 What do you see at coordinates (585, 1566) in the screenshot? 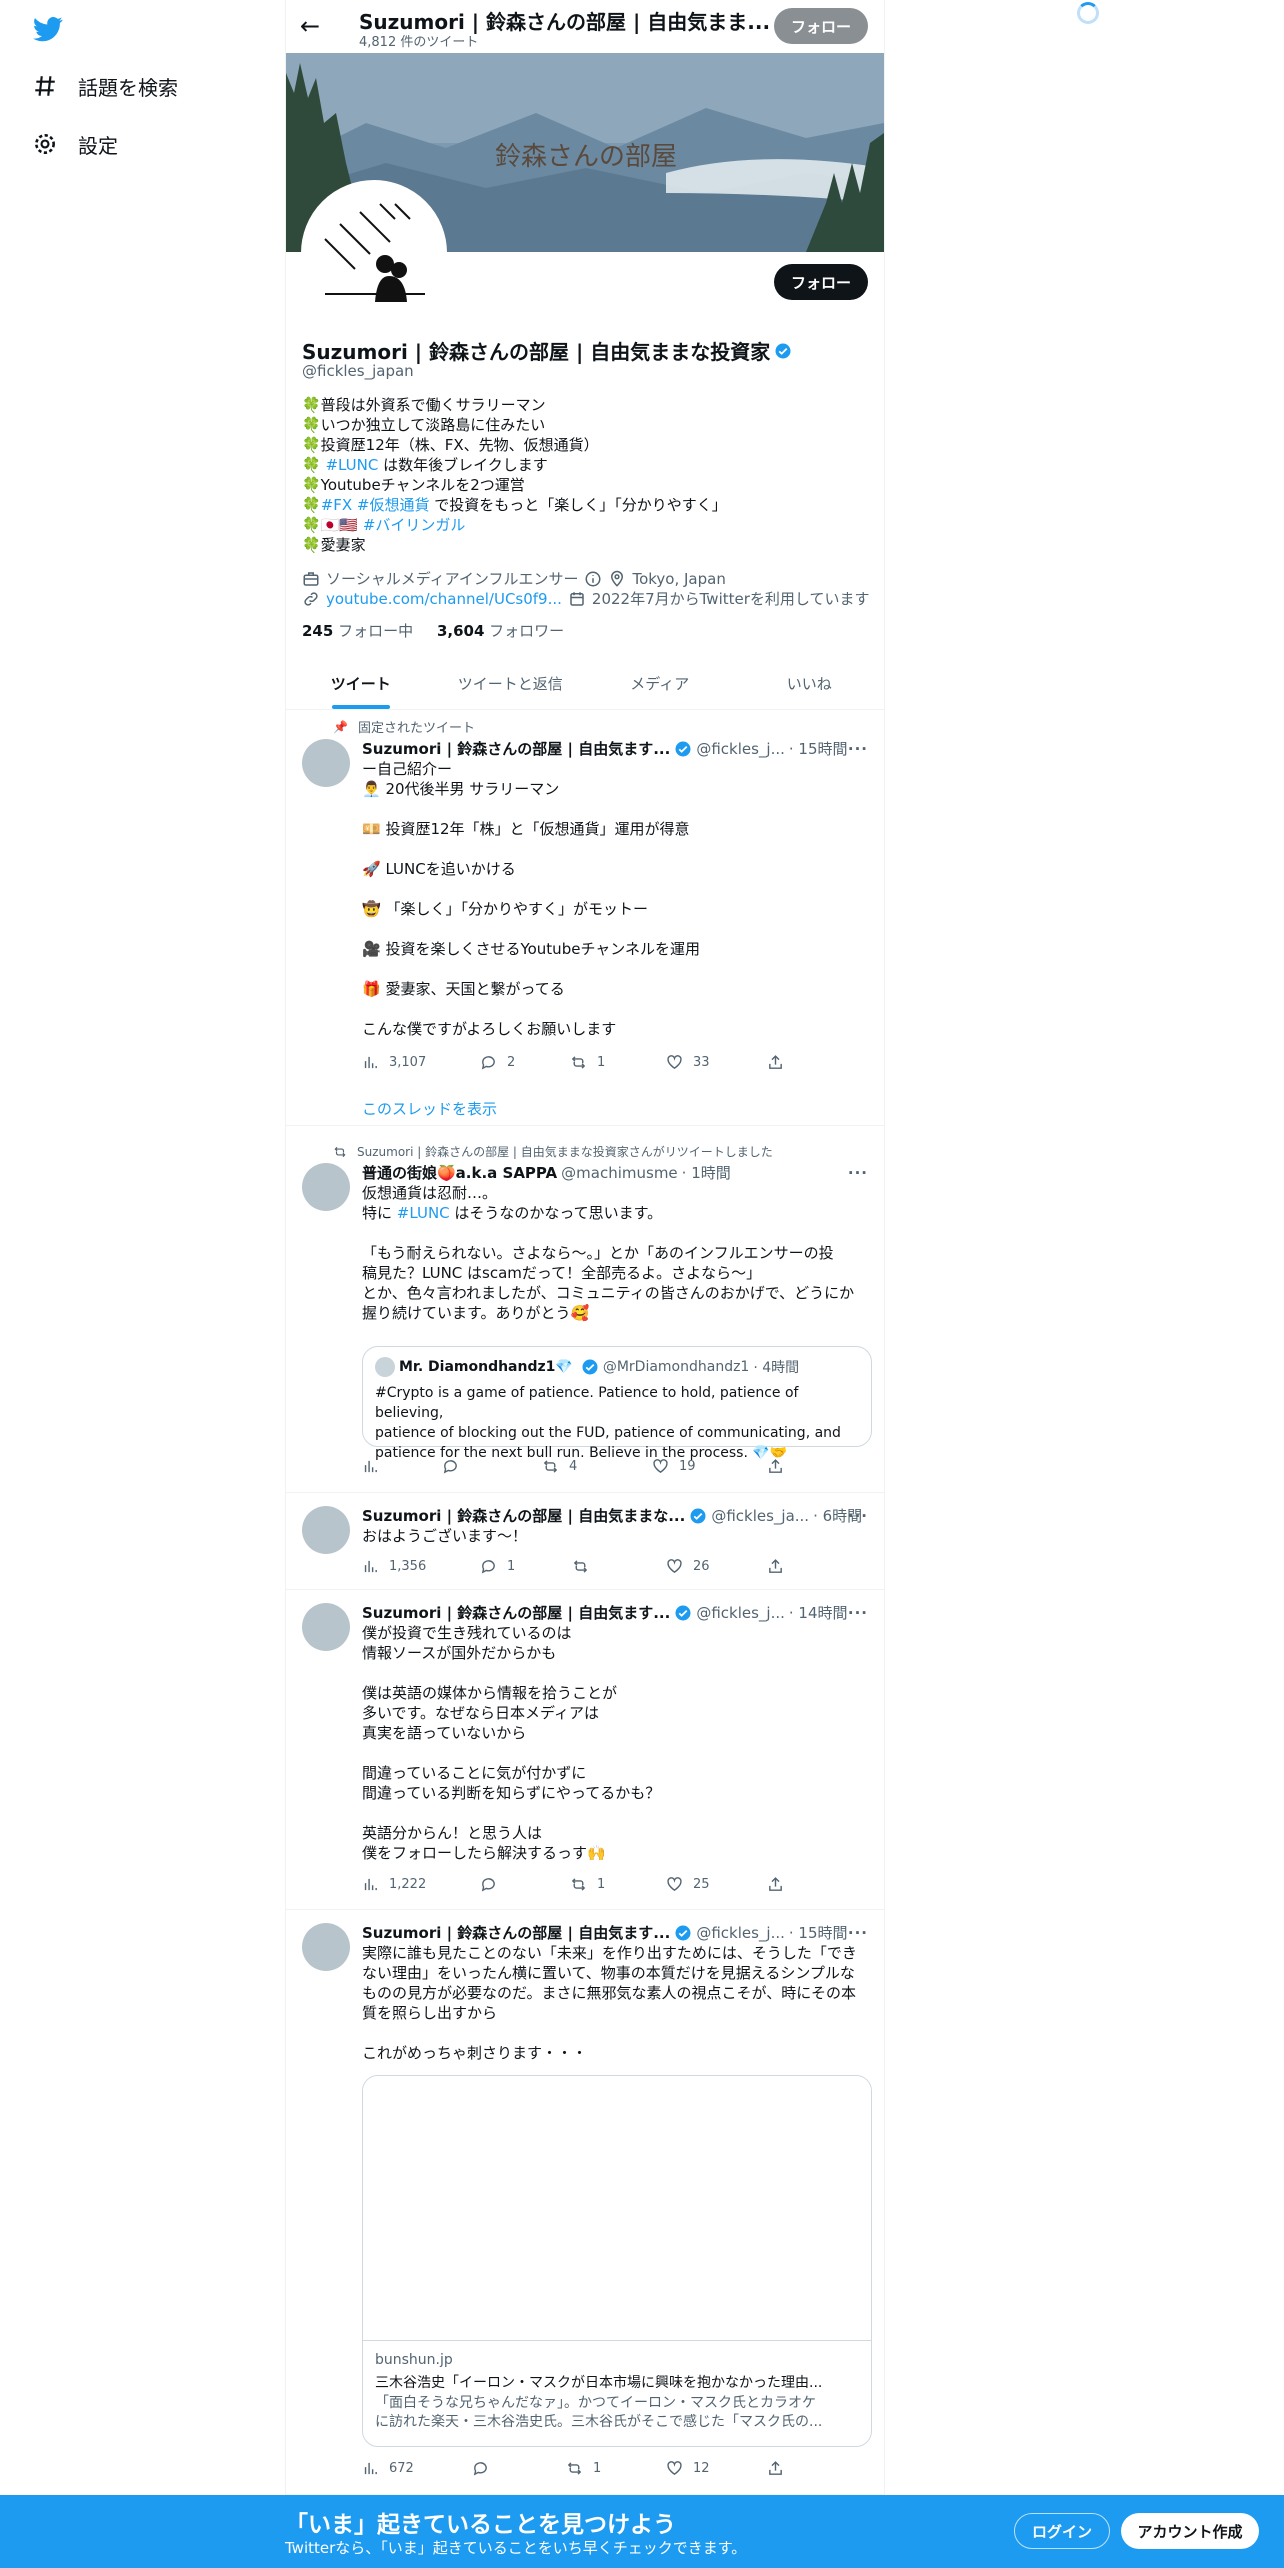
I see `retweet-action` at bounding box center [585, 1566].